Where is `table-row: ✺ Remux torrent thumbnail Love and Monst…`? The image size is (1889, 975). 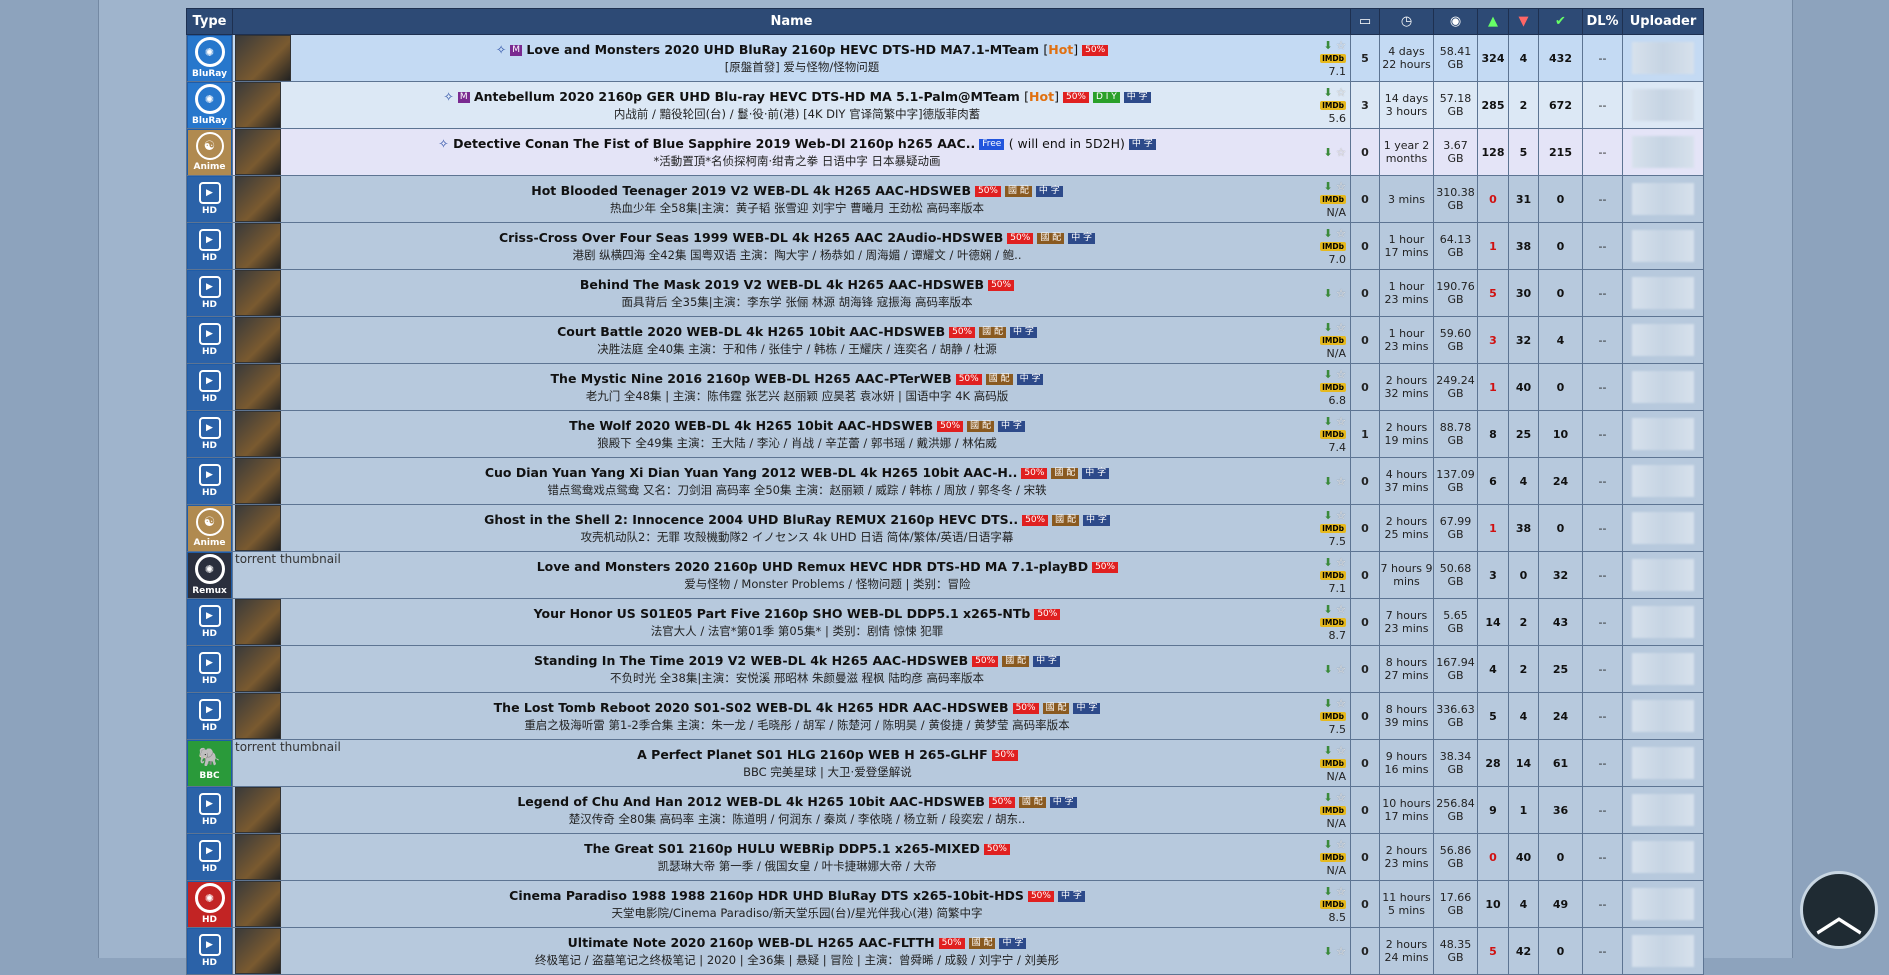
table-row: ✺ Remux torrent thumbnail Love and Monst… is located at coordinates (945, 575).